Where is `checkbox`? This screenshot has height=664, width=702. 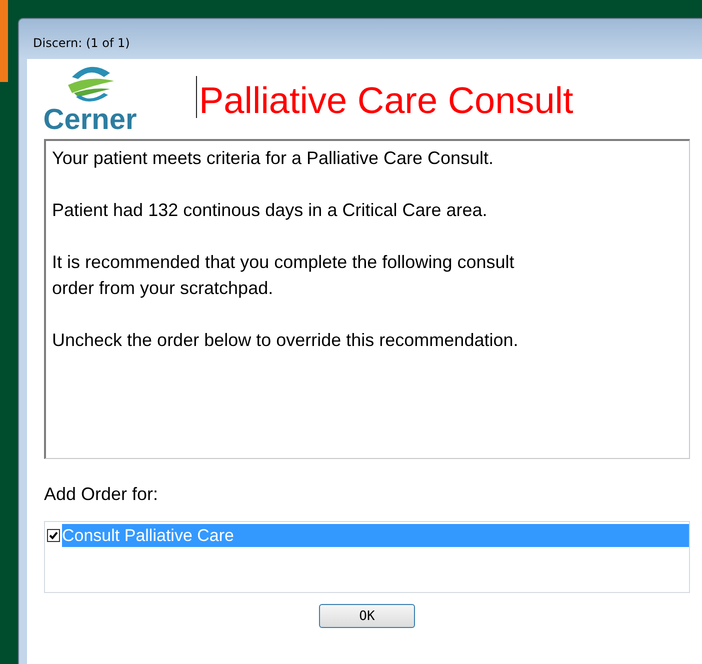 checkbox is located at coordinates (53, 535).